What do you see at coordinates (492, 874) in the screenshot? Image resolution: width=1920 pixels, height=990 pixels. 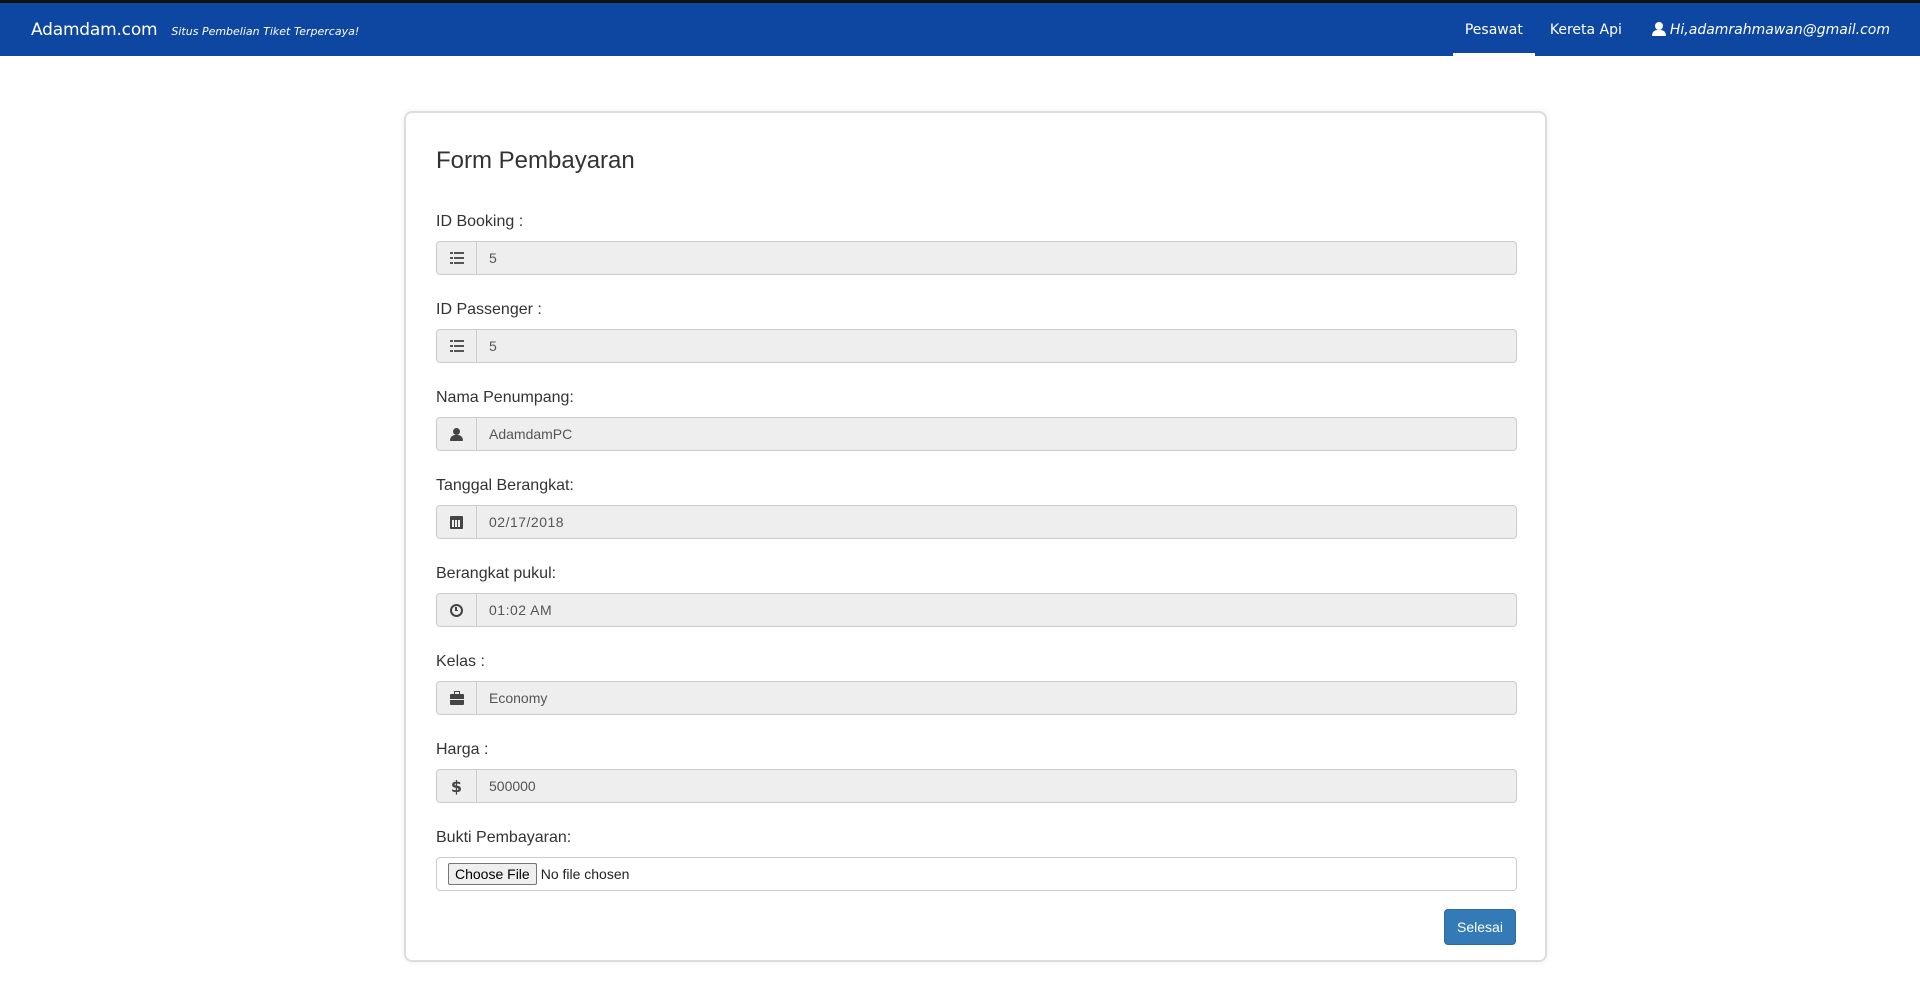 I see `choose-file-button: Choose File` at bounding box center [492, 874].